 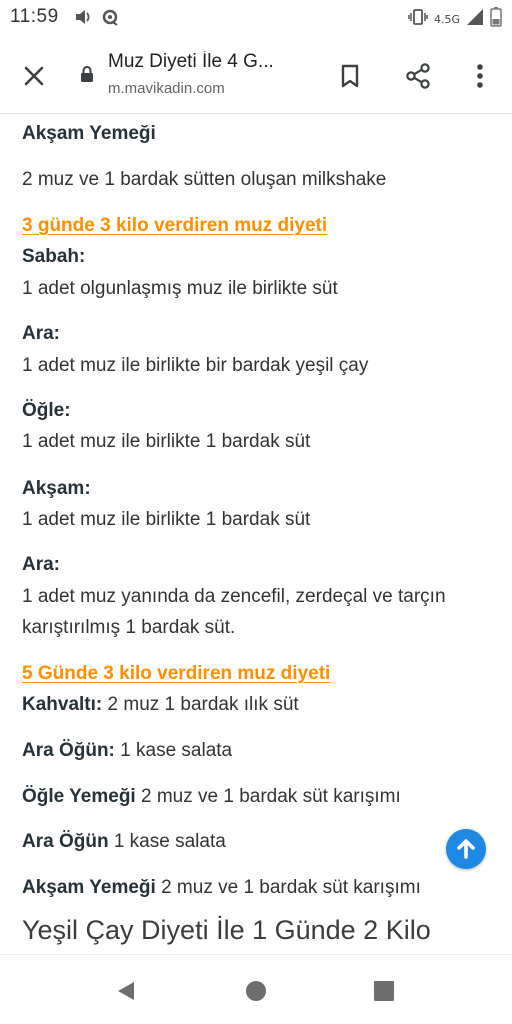 I want to click on bookmark-button, so click(x=350, y=76).